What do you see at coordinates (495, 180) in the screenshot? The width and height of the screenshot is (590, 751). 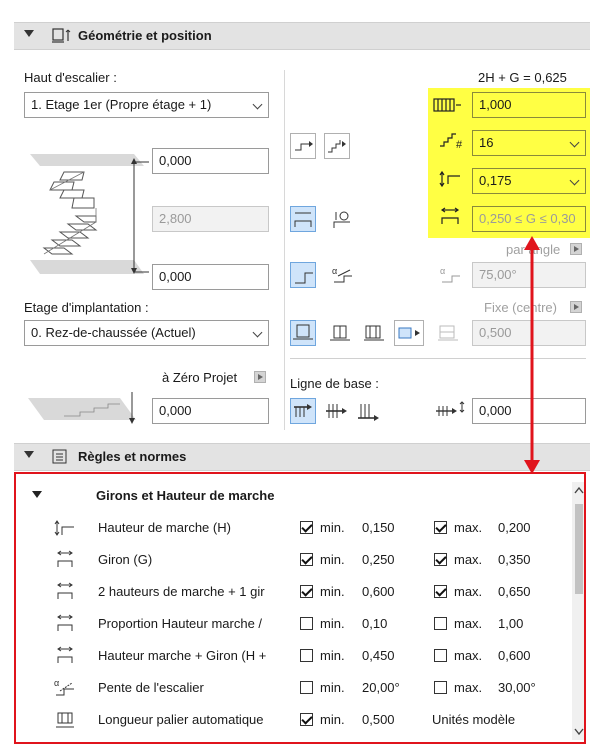 I see `riser-height-value: 0,175` at bounding box center [495, 180].